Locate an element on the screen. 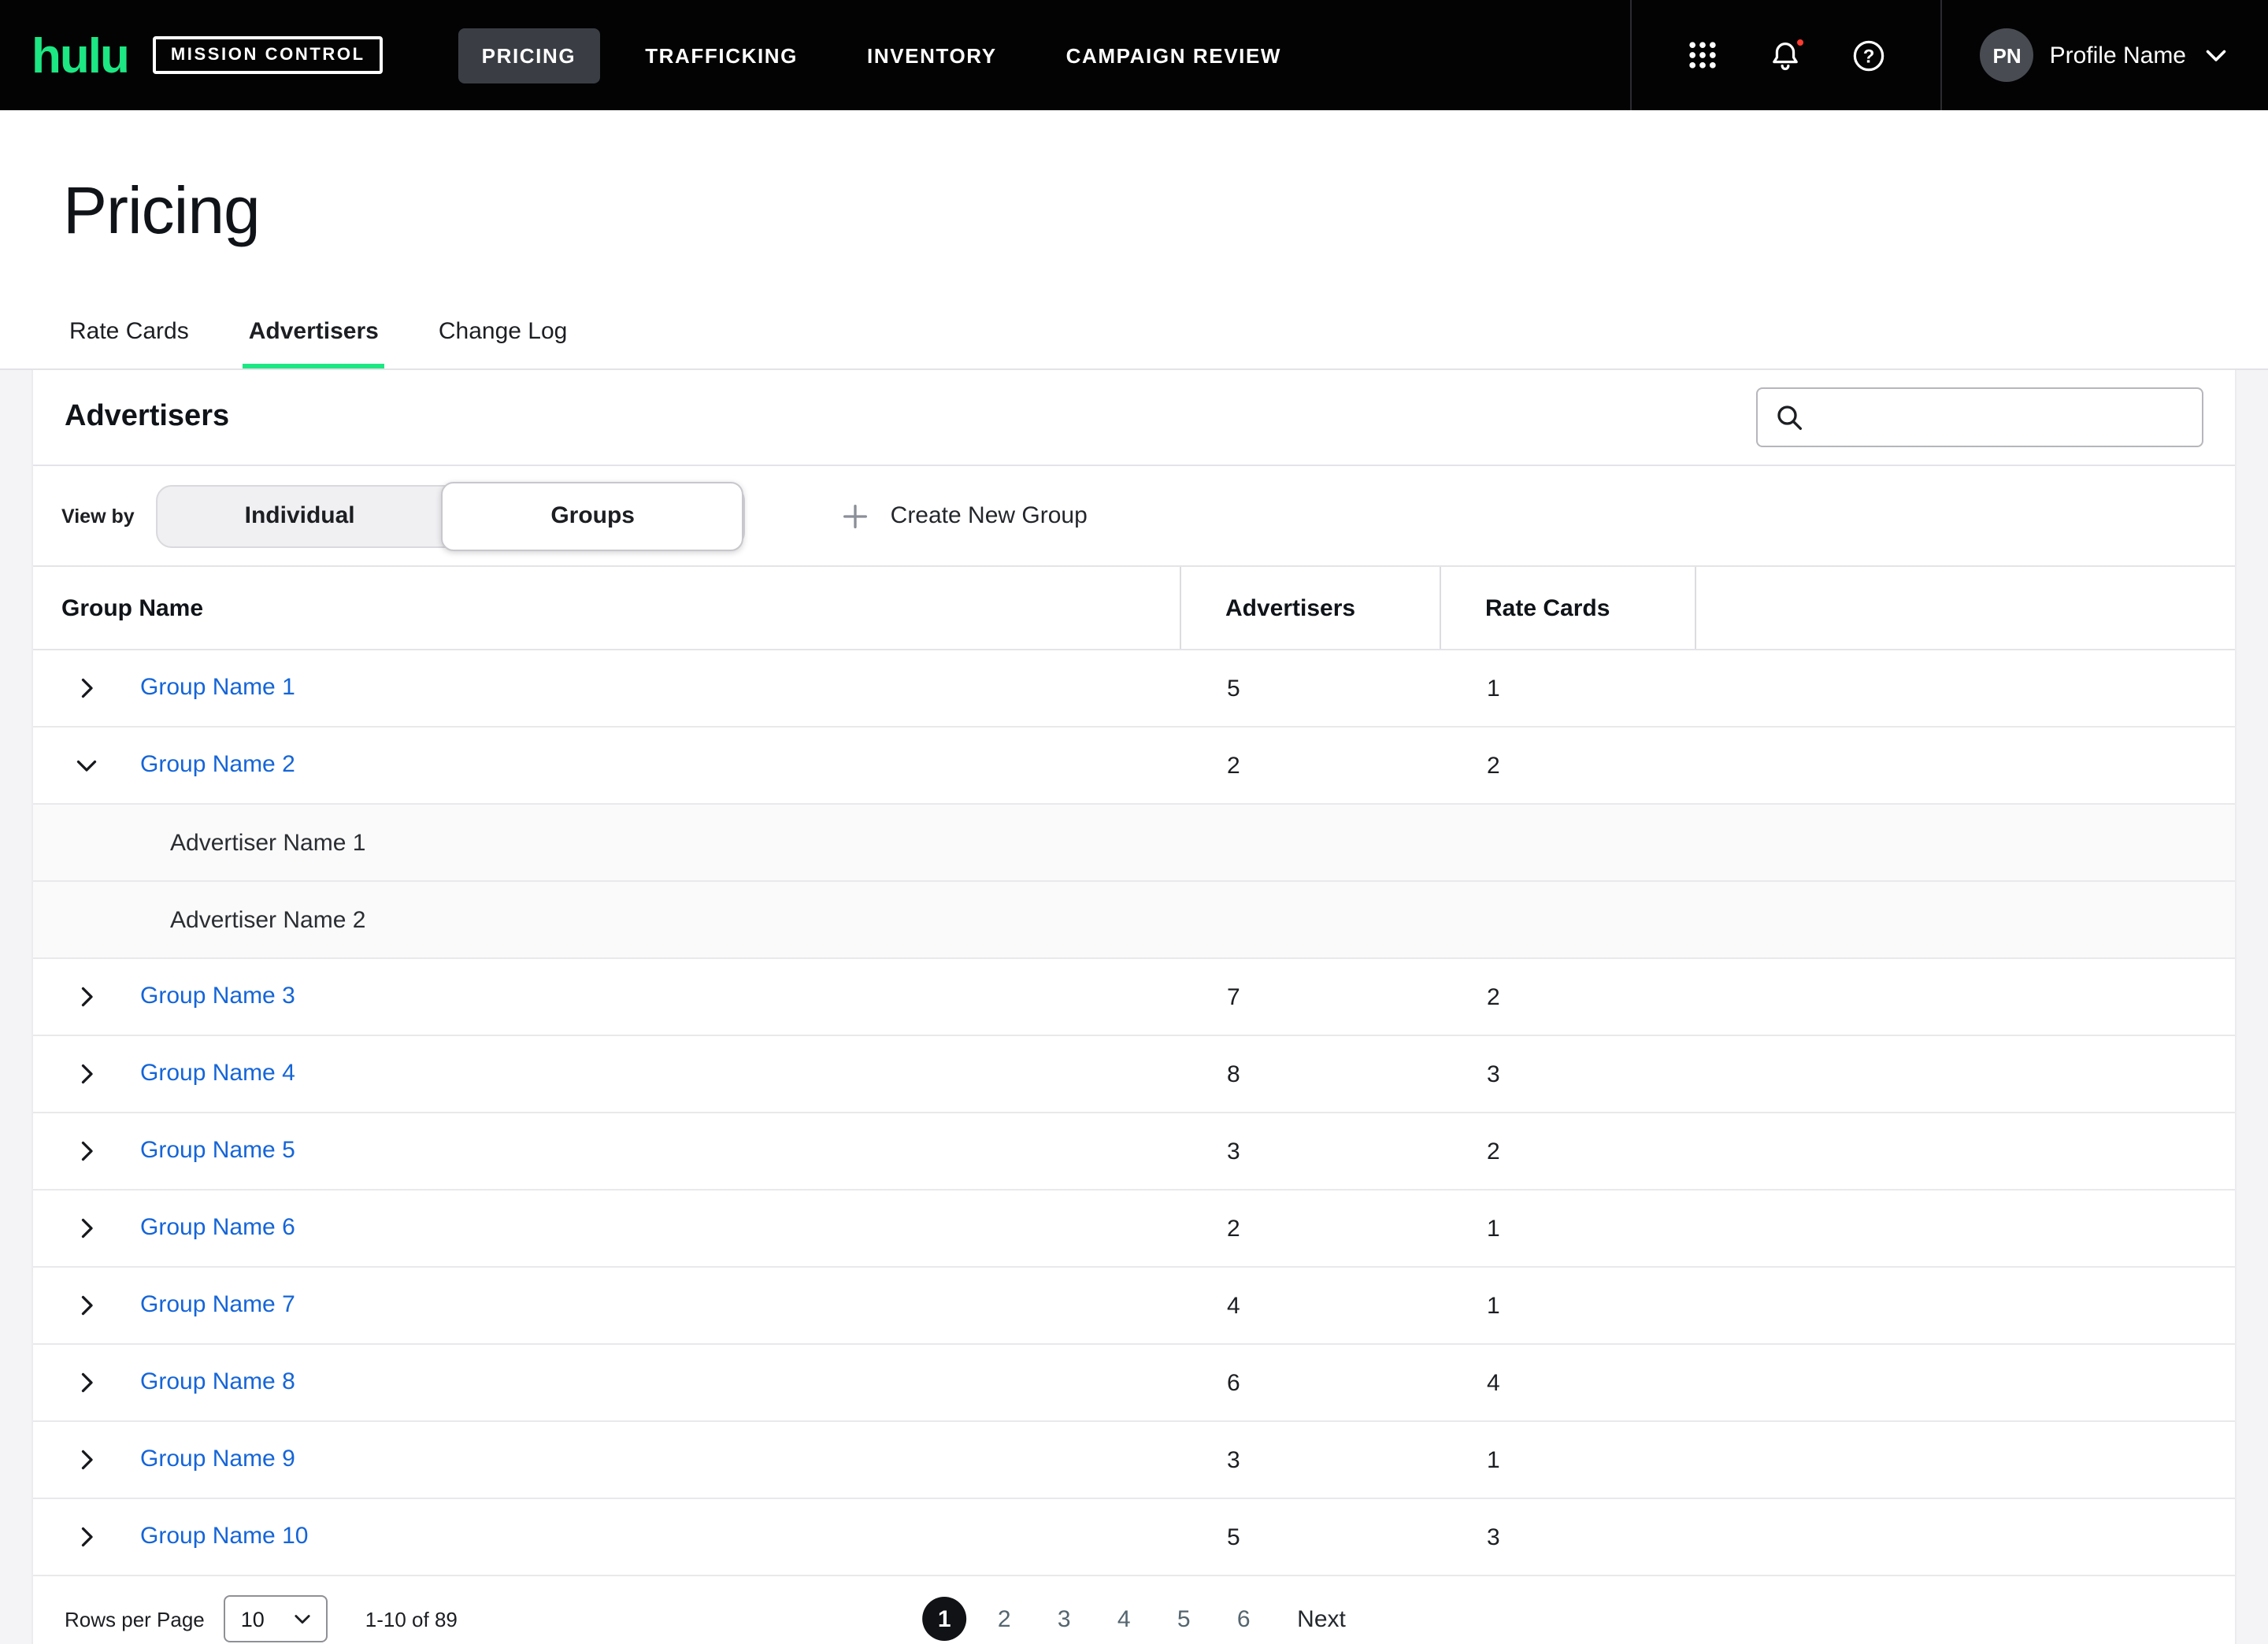 The width and height of the screenshot is (2268, 1644). table-row: Group Name 6 2 1 is located at coordinates (1134, 1229).